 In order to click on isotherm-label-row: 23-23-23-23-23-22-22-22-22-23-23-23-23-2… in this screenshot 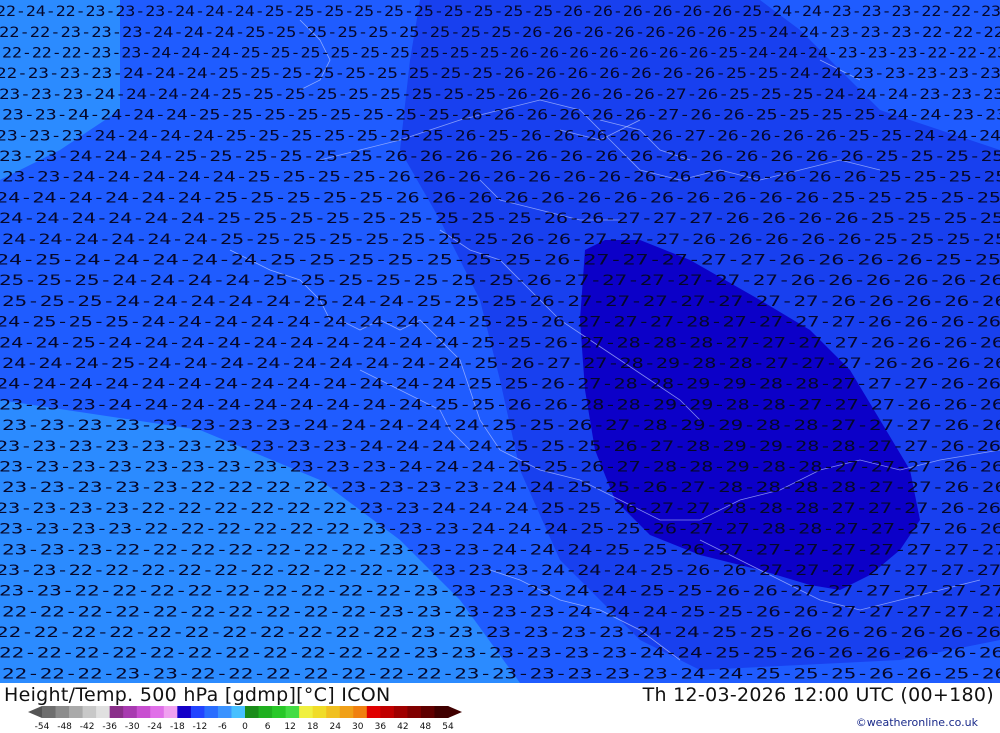, I will do `click(501, 488)`.